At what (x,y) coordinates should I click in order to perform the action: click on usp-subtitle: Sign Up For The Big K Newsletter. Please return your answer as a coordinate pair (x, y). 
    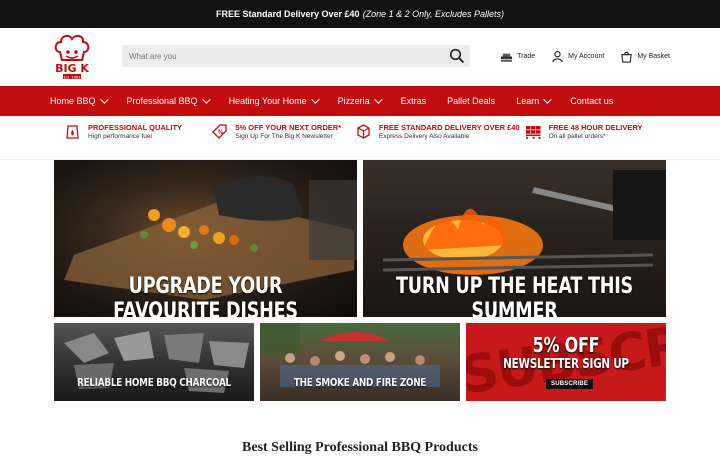
    Looking at the image, I should click on (284, 136).